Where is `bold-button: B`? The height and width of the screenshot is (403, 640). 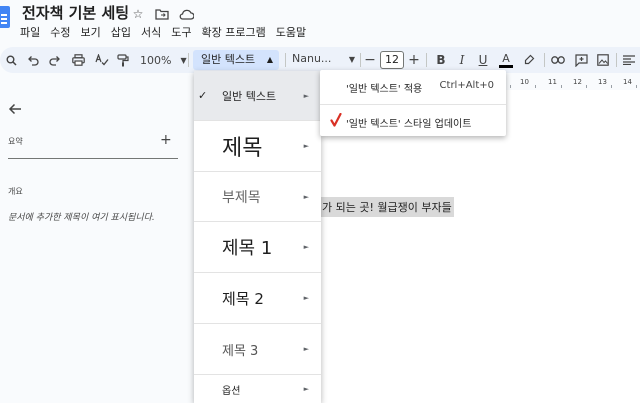
bold-button: B is located at coordinates (441, 60).